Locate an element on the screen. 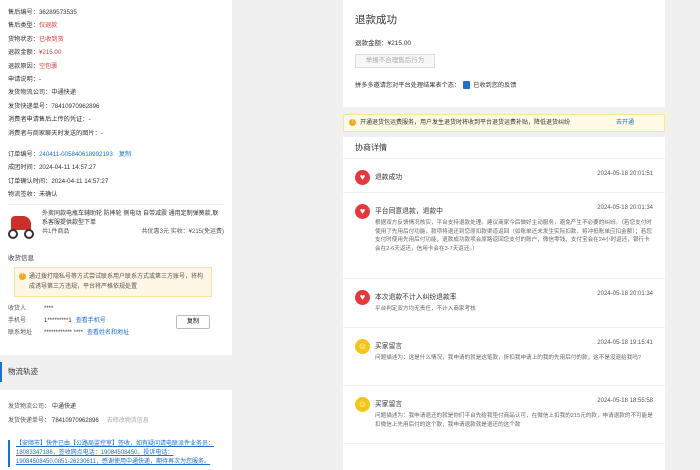  receiver-section-title: 收货信息 is located at coordinates (21, 259).